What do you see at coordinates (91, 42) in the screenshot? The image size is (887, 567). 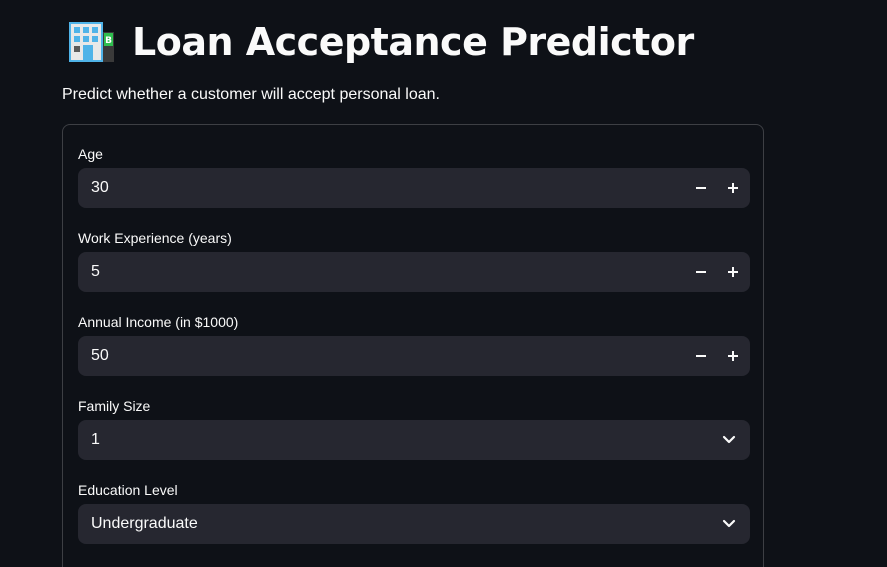 I see `bank-building-icon: B` at bounding box center [91, 42].